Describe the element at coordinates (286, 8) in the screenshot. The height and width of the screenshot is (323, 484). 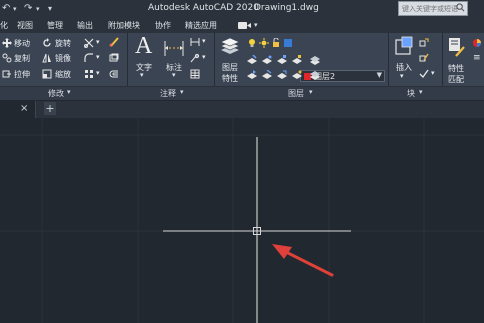
I see `file-name: Drawing1.dwg` at that location.